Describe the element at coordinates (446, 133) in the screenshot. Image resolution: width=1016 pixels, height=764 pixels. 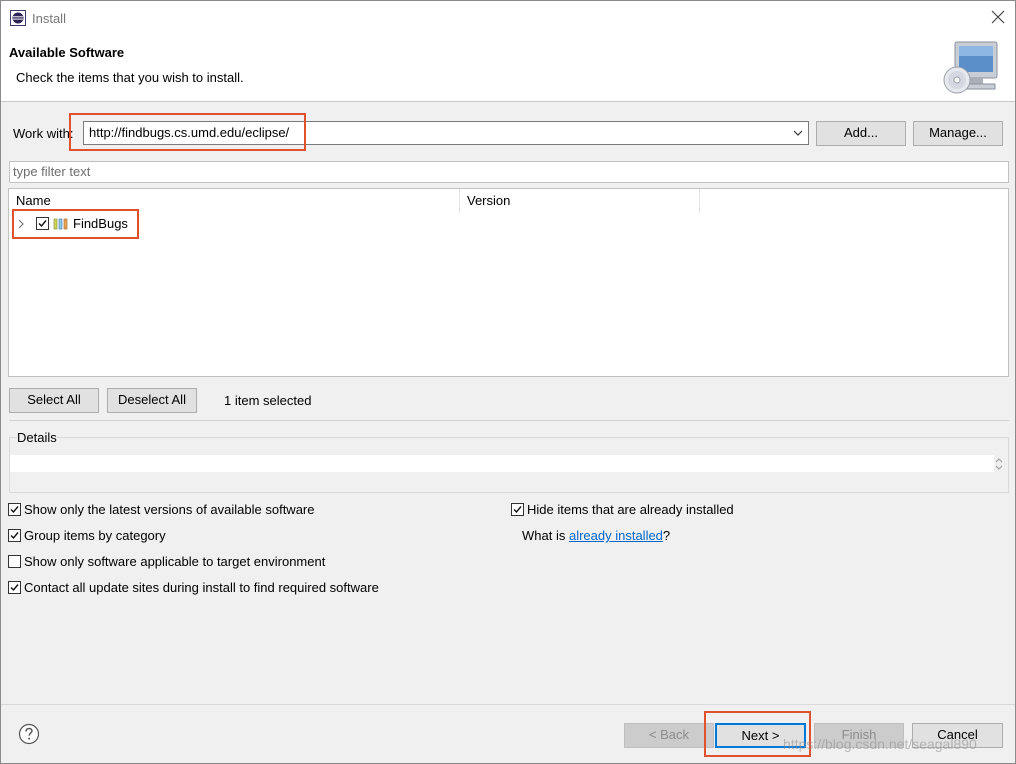
I see `work-with-combo: http://findbugs.cs.umd.edu/eclipse/` at that location.